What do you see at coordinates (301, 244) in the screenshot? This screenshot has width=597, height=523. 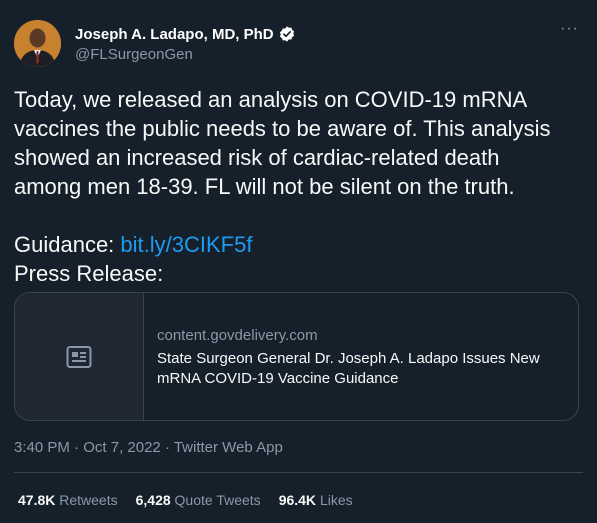 I see `guidance-line: Guidance: bit.ly/3CIKF5f` at bounding box center [301, 244].